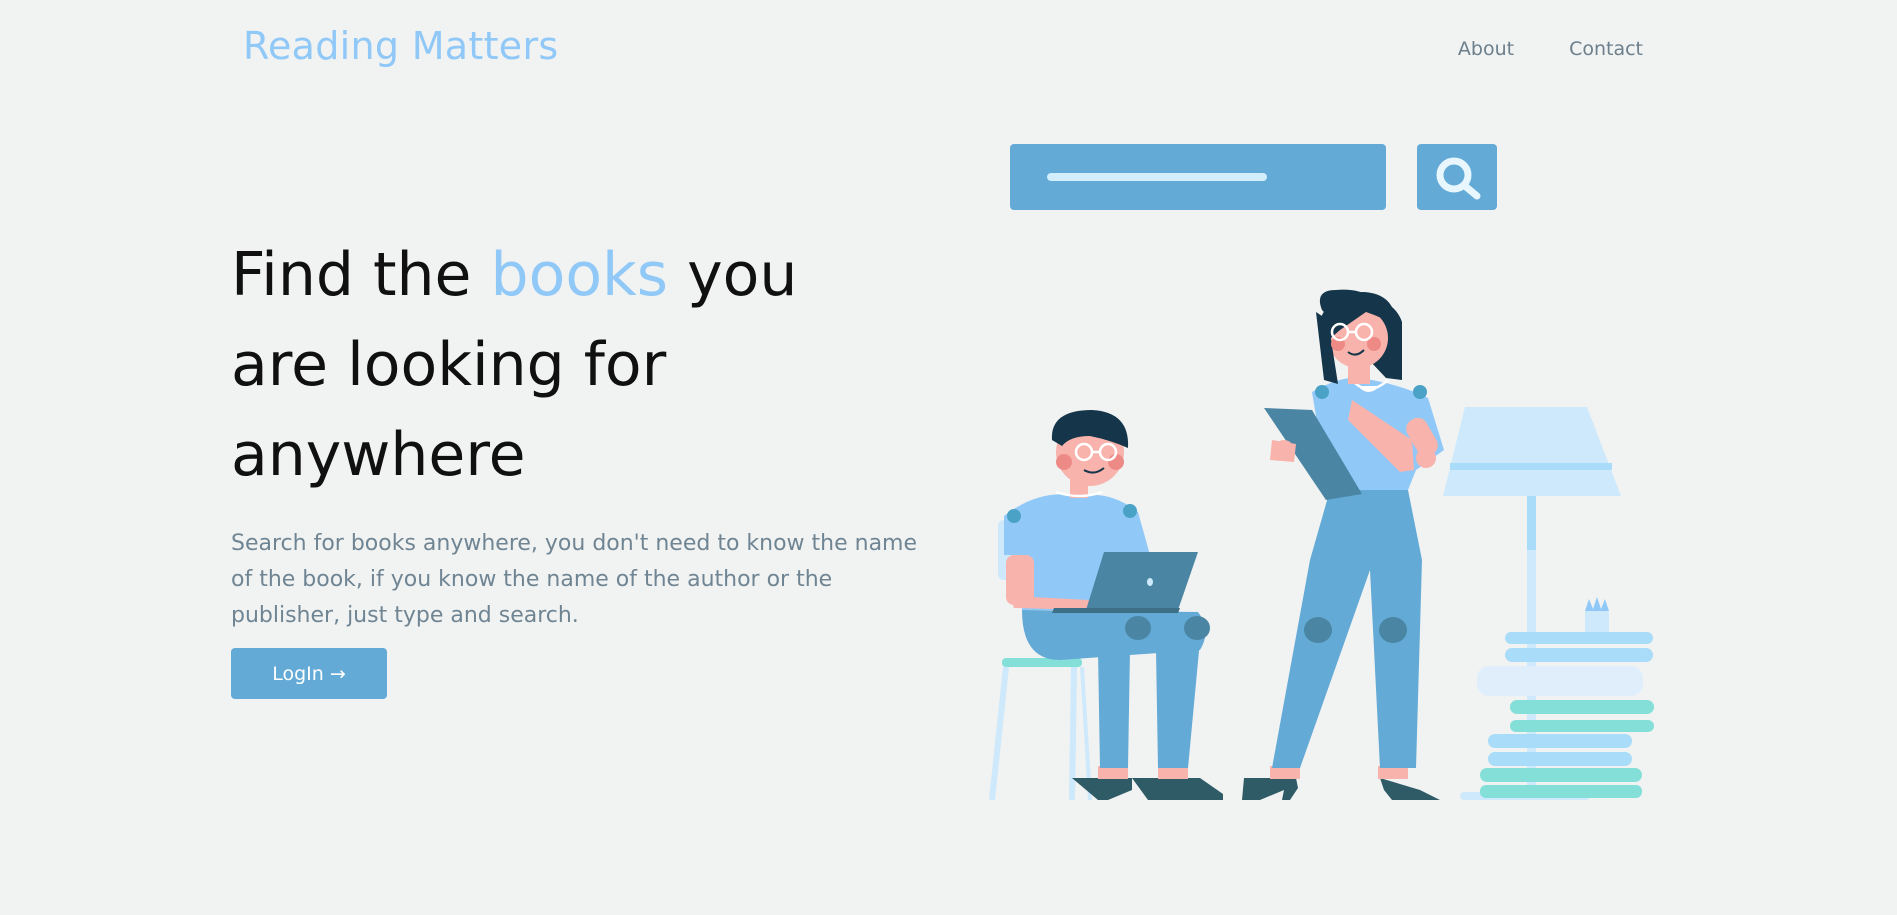  What do you see at coordinates (1606, 49) in the screenshot?
I see `nav-contact: Contact` at bounding box center [1606, 49].